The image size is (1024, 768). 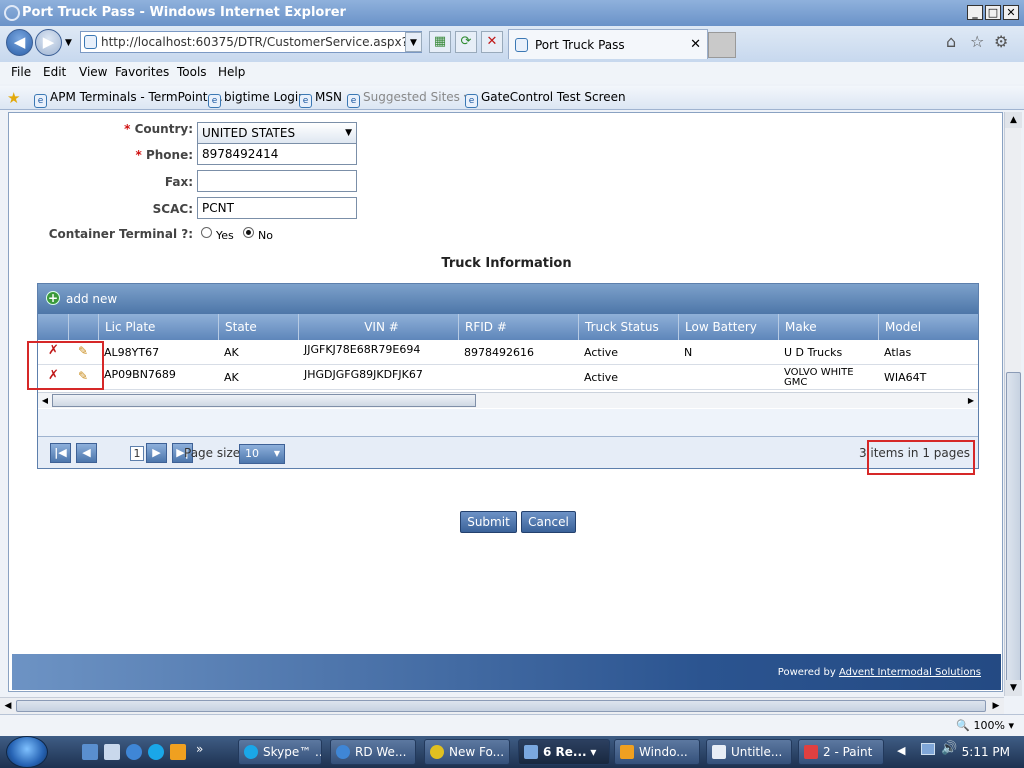 I want to click on network-icon, so click(x=928, y=749).